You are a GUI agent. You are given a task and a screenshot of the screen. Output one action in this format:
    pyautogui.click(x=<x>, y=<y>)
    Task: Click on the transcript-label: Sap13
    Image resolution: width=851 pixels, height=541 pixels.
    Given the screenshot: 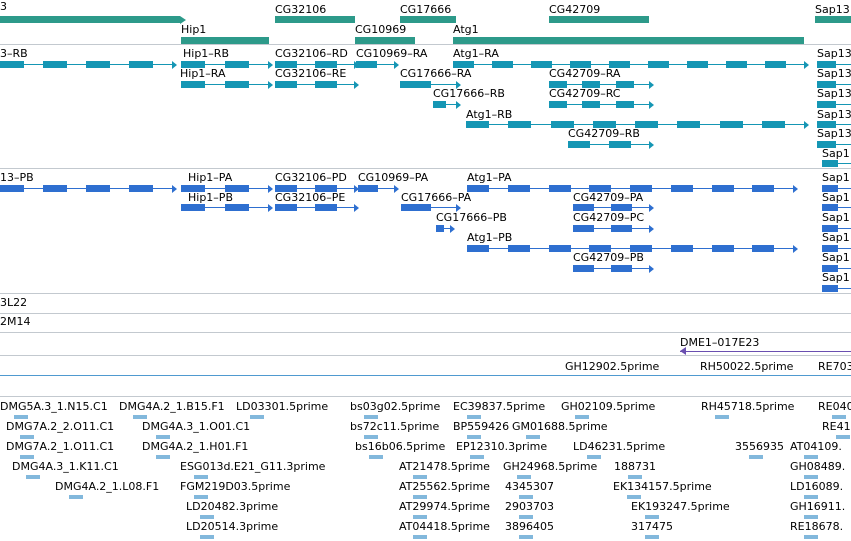 What is the action you would take?
    pyautogui.click(x=834, y=93)
    